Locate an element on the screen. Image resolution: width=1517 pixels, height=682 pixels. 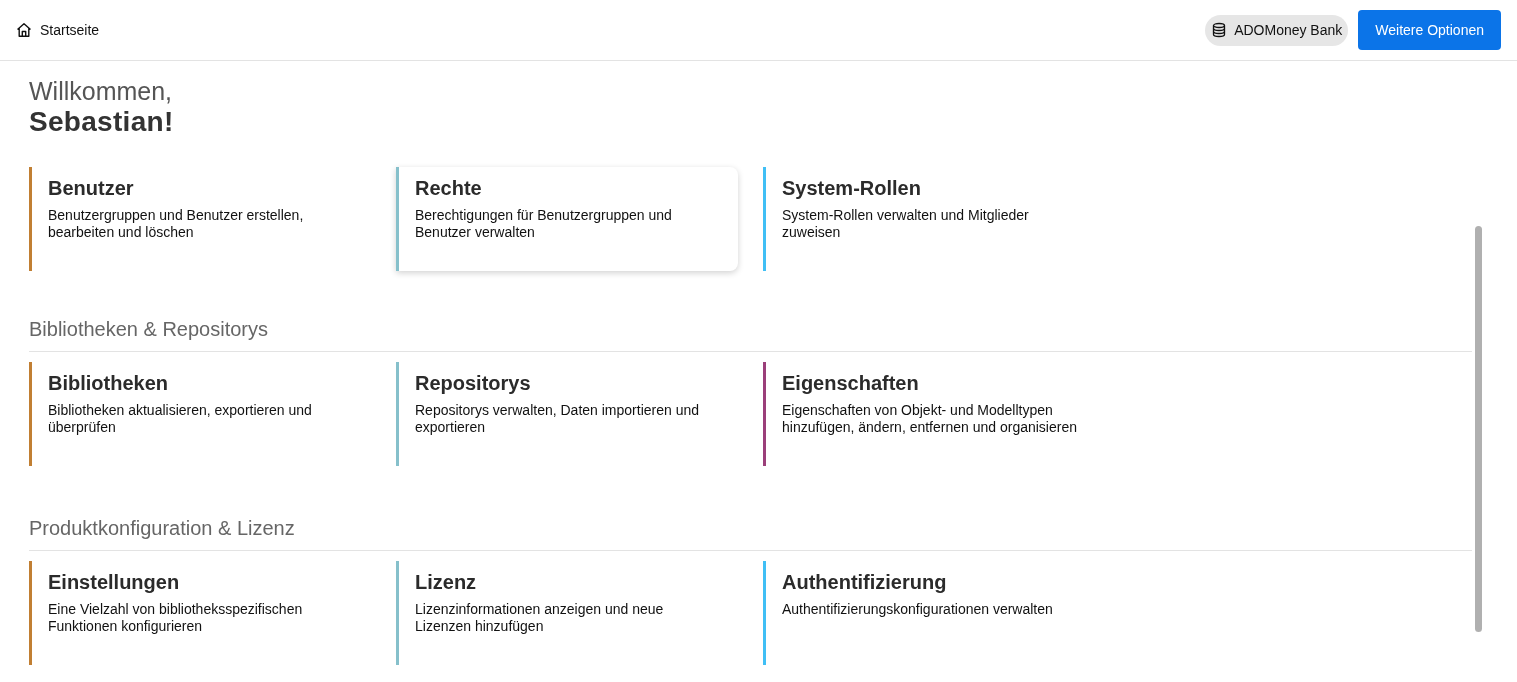
card-description: Berechtigungen für Benutzergruppen und Benutzer verwalten is located at coordinates (544, 224).